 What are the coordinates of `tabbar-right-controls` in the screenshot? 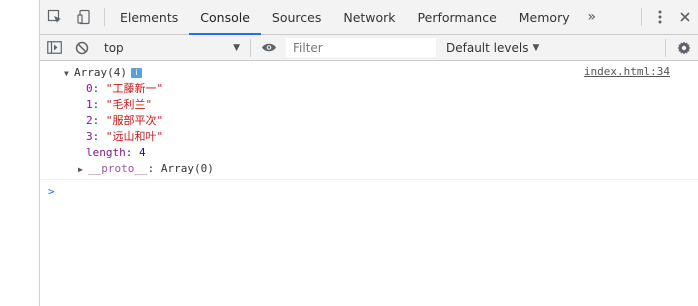 It's located at (666, 17).